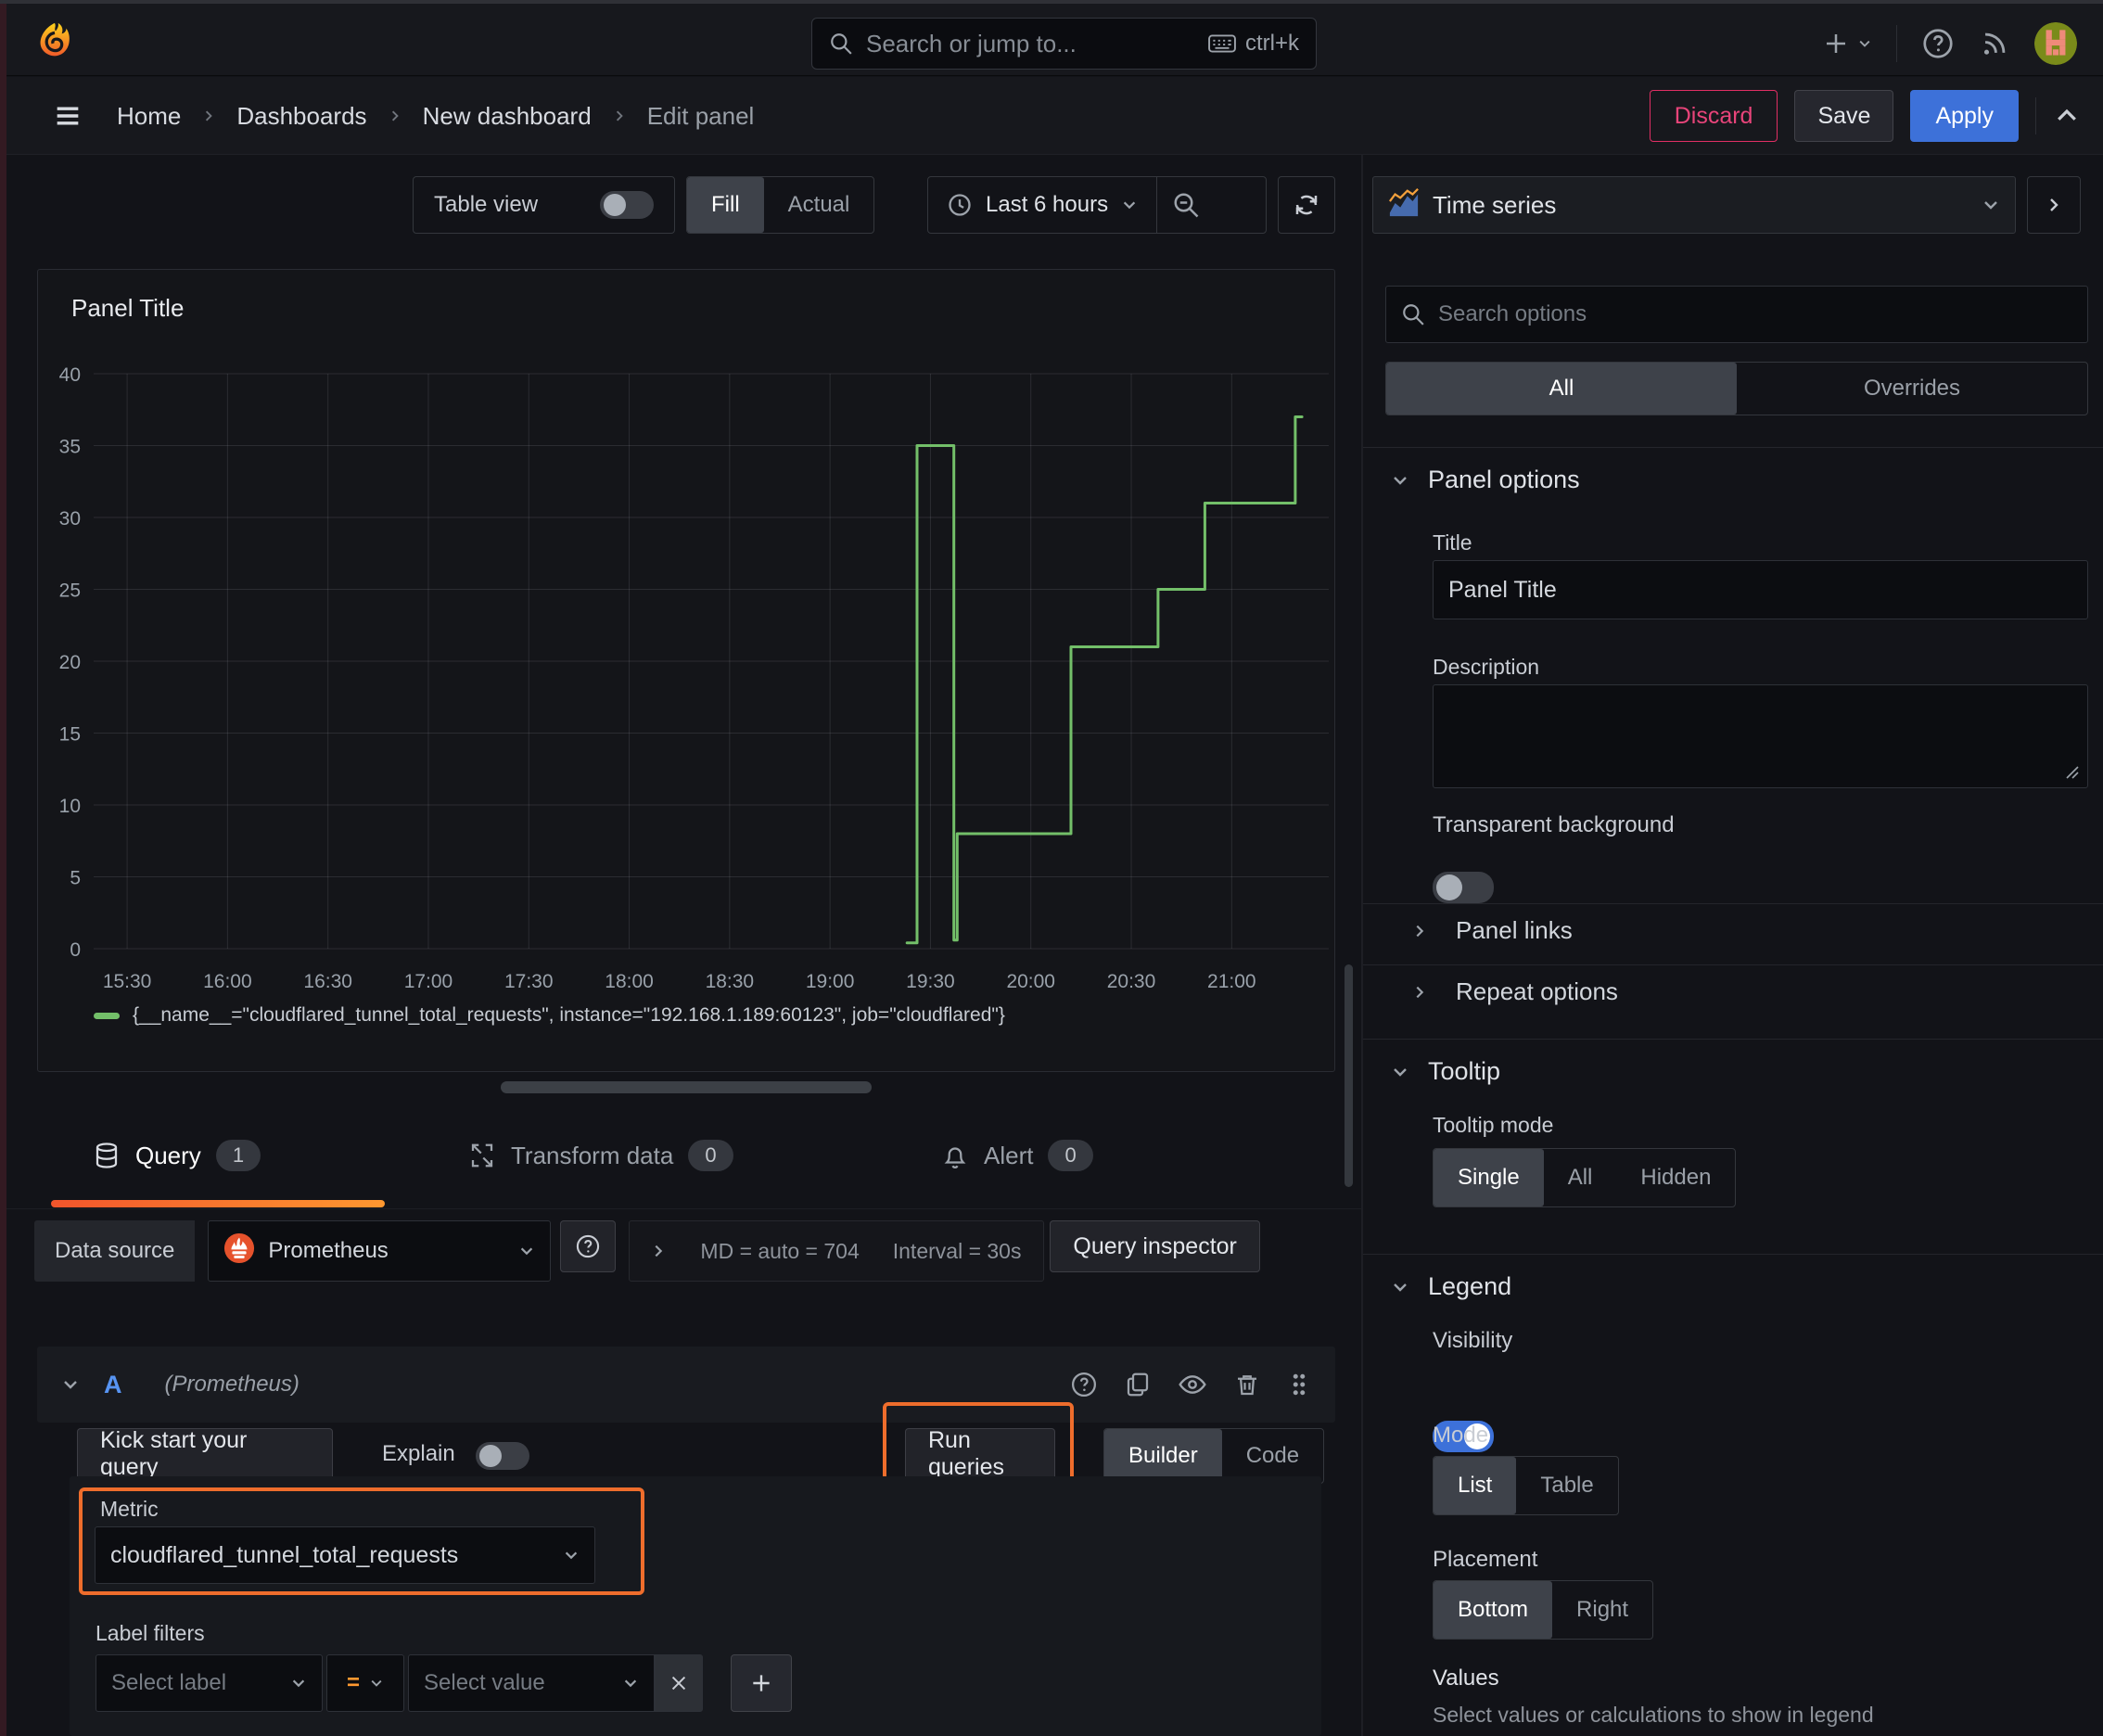 This screenshot has height=1736, width=2103. I want to click on query-row-header: A (Prometheus), so click(686, 1385).